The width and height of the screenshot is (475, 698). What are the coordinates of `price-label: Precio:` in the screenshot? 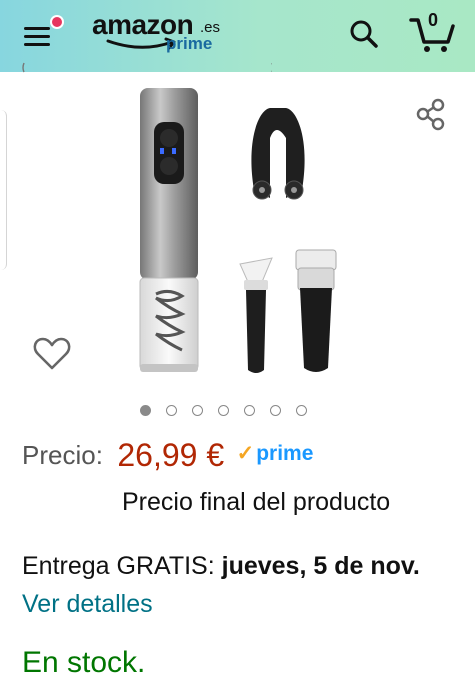 It's located at (62, 455).